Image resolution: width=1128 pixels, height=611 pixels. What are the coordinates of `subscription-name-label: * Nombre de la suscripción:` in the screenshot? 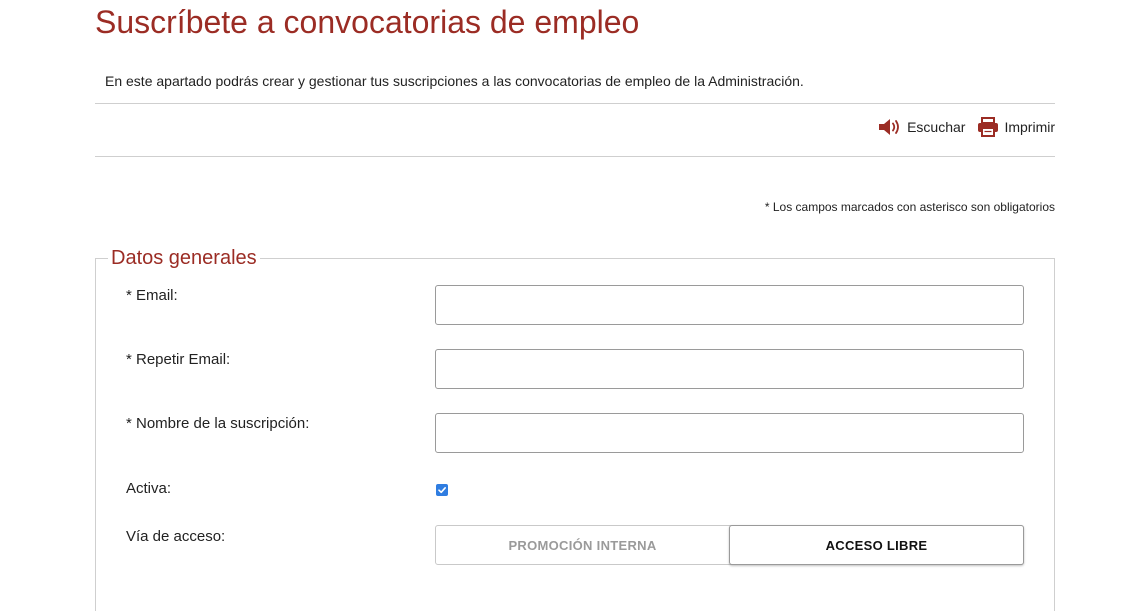 It's located at (218, 423).